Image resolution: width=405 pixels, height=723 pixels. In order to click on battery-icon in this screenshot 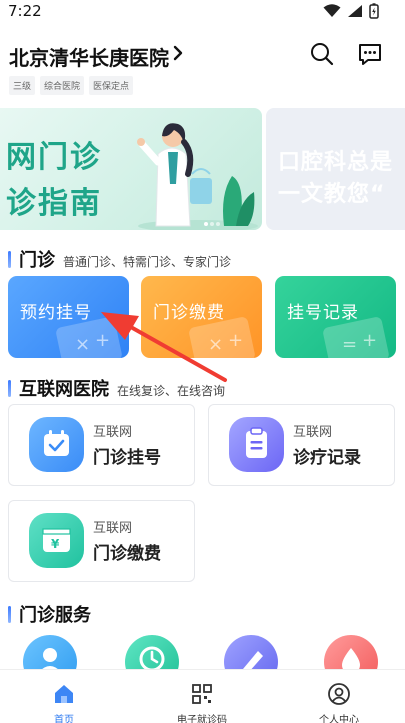, I will do `click(374, 11)`.